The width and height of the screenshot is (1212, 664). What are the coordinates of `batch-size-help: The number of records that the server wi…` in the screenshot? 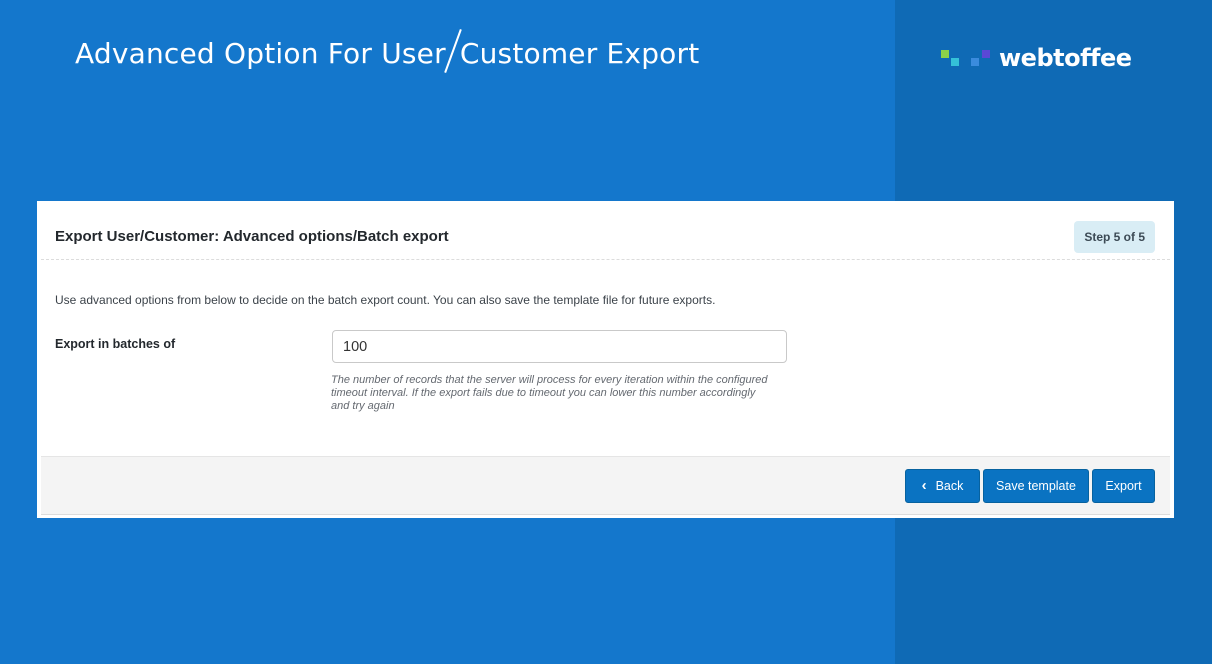 It's located at (549, 393).